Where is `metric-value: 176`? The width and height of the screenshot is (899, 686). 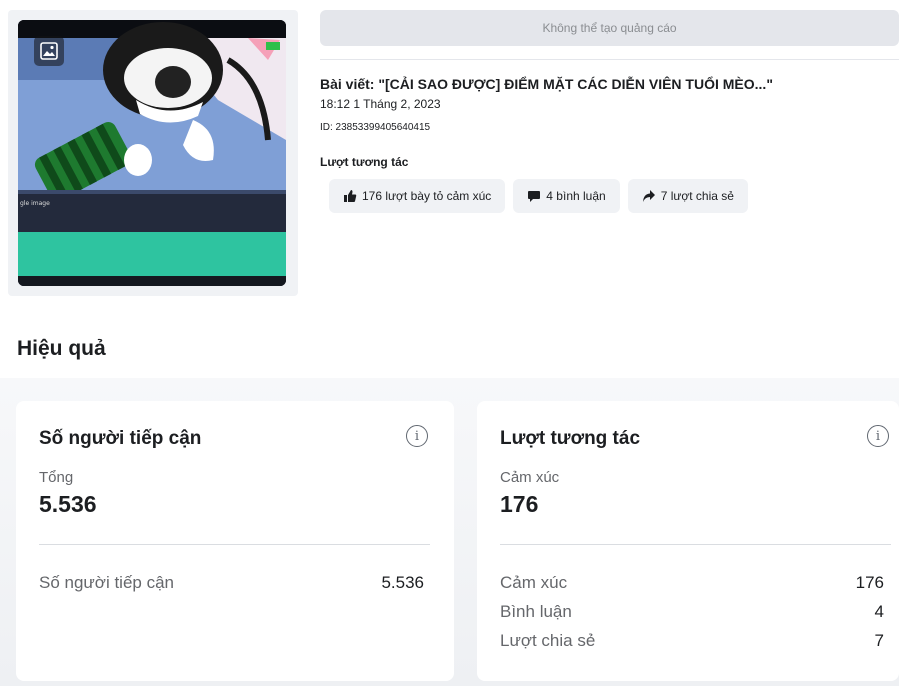 metric-value: 176 is located at coordinates (869, 582).